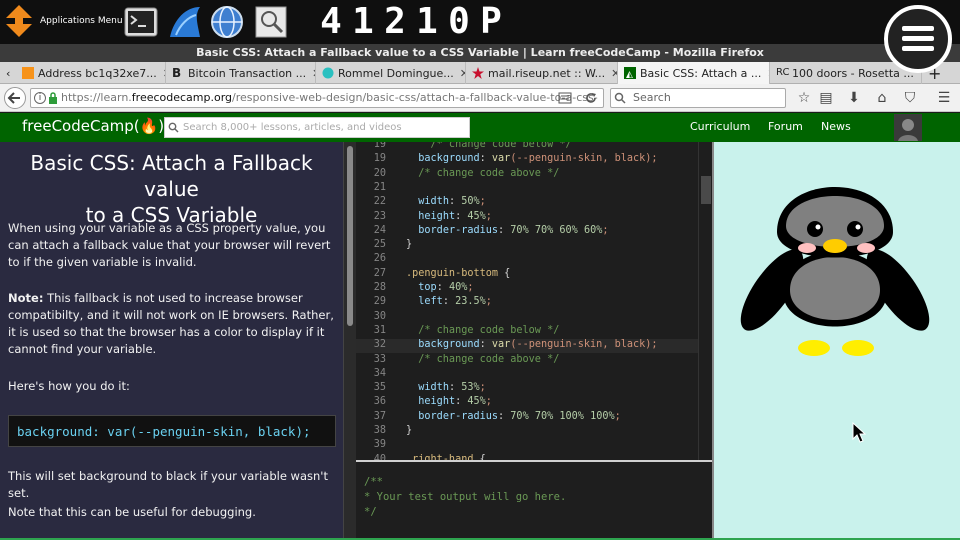 This screenshot has width=960, height=540. I want to click on lock-icon, so click(53, 98).